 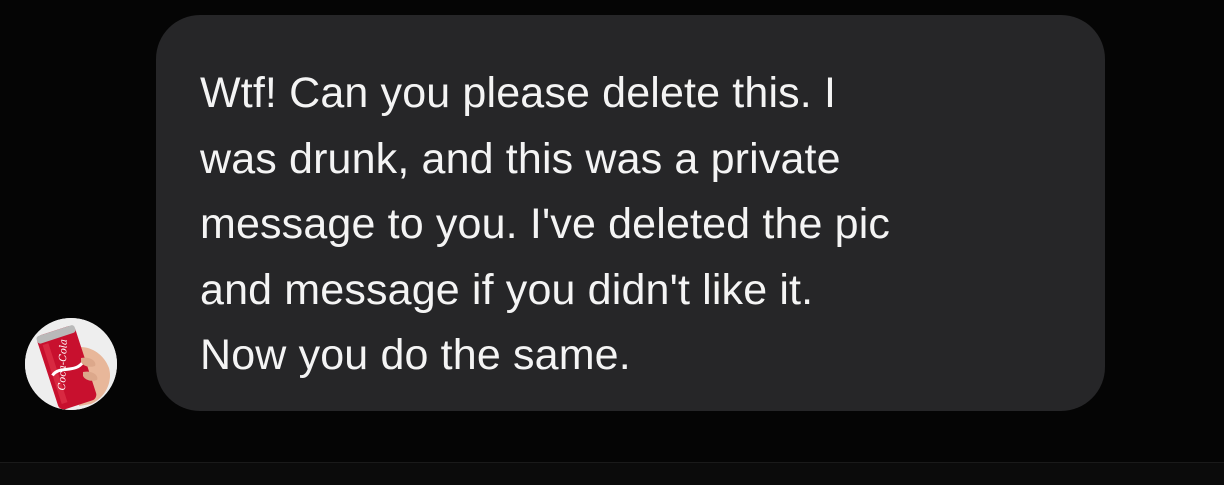 What do you see at coordinates (612, 473) in the screenshot?
I see `composer-divider` at bounding box center [612, 473].